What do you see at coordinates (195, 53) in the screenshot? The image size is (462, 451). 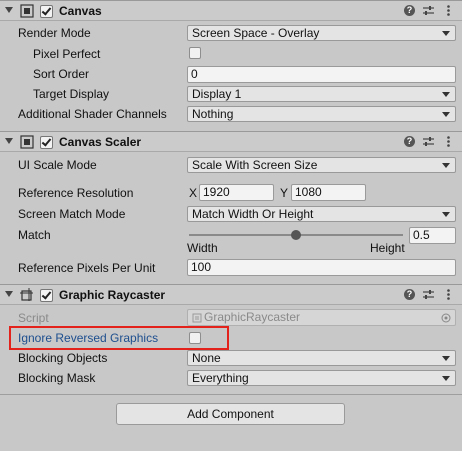 I see `pixel-perfect-checkbox` at bounding box center [195, 53].